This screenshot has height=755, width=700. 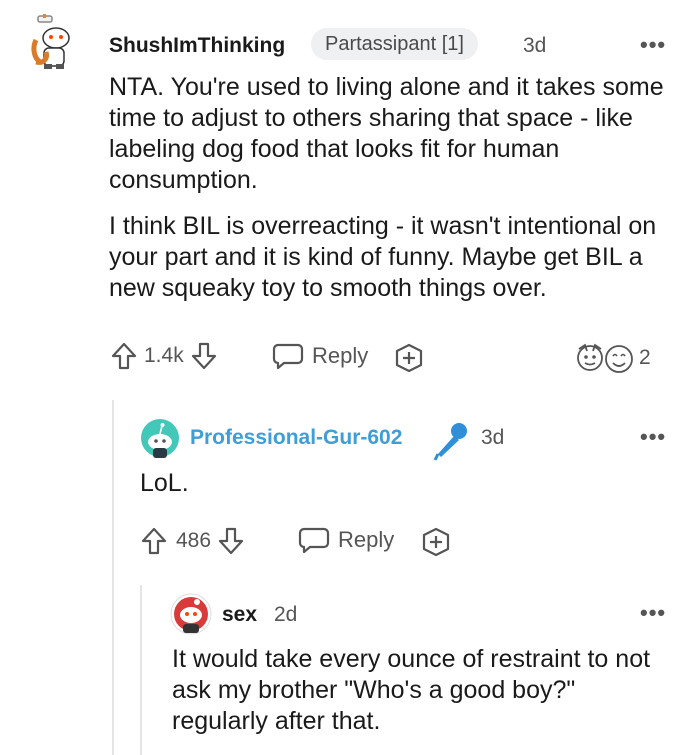 I want to click on awards-received: 2, so click(x=611, y=358).